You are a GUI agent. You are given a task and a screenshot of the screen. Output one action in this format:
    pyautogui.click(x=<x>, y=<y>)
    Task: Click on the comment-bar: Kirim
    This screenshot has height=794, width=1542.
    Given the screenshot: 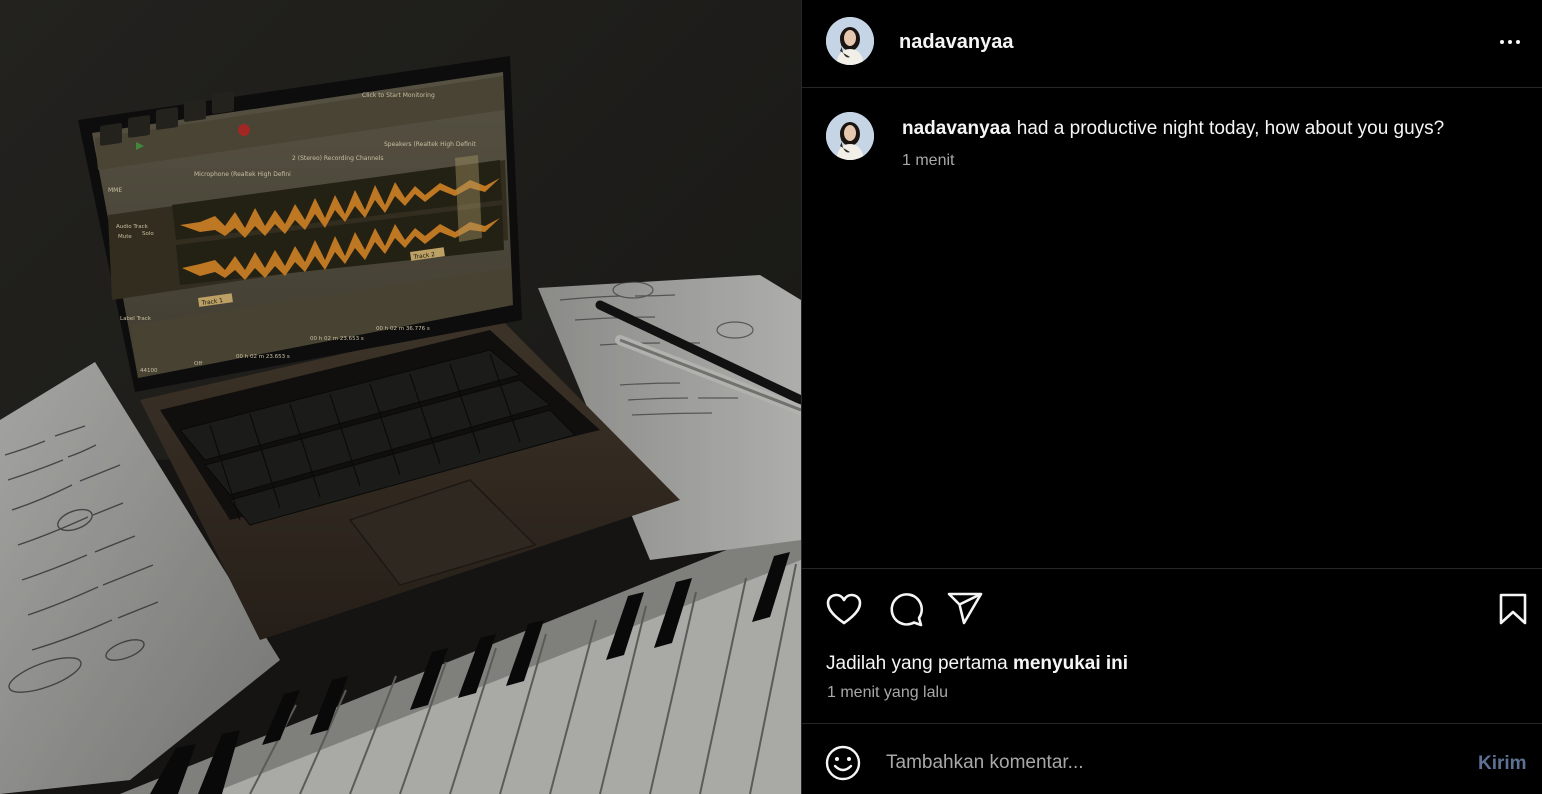 What is the action you would take?
    pyautogui.click(x=1172, y=759)
    